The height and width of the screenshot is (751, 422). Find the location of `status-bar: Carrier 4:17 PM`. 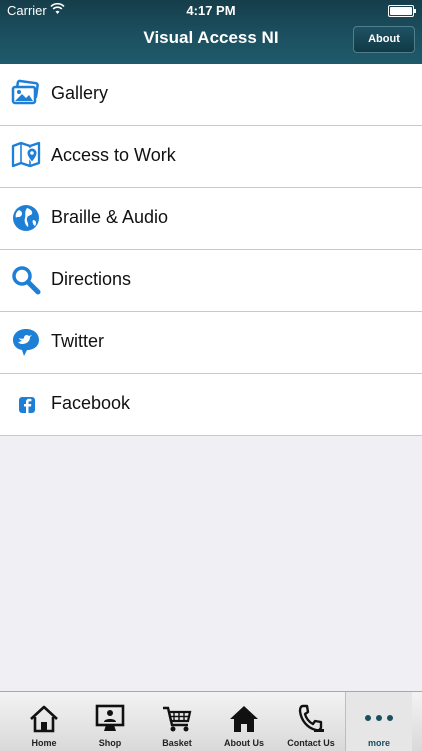

status-bar: Carrier 4:17 PM is located at coordinates (211, 10).